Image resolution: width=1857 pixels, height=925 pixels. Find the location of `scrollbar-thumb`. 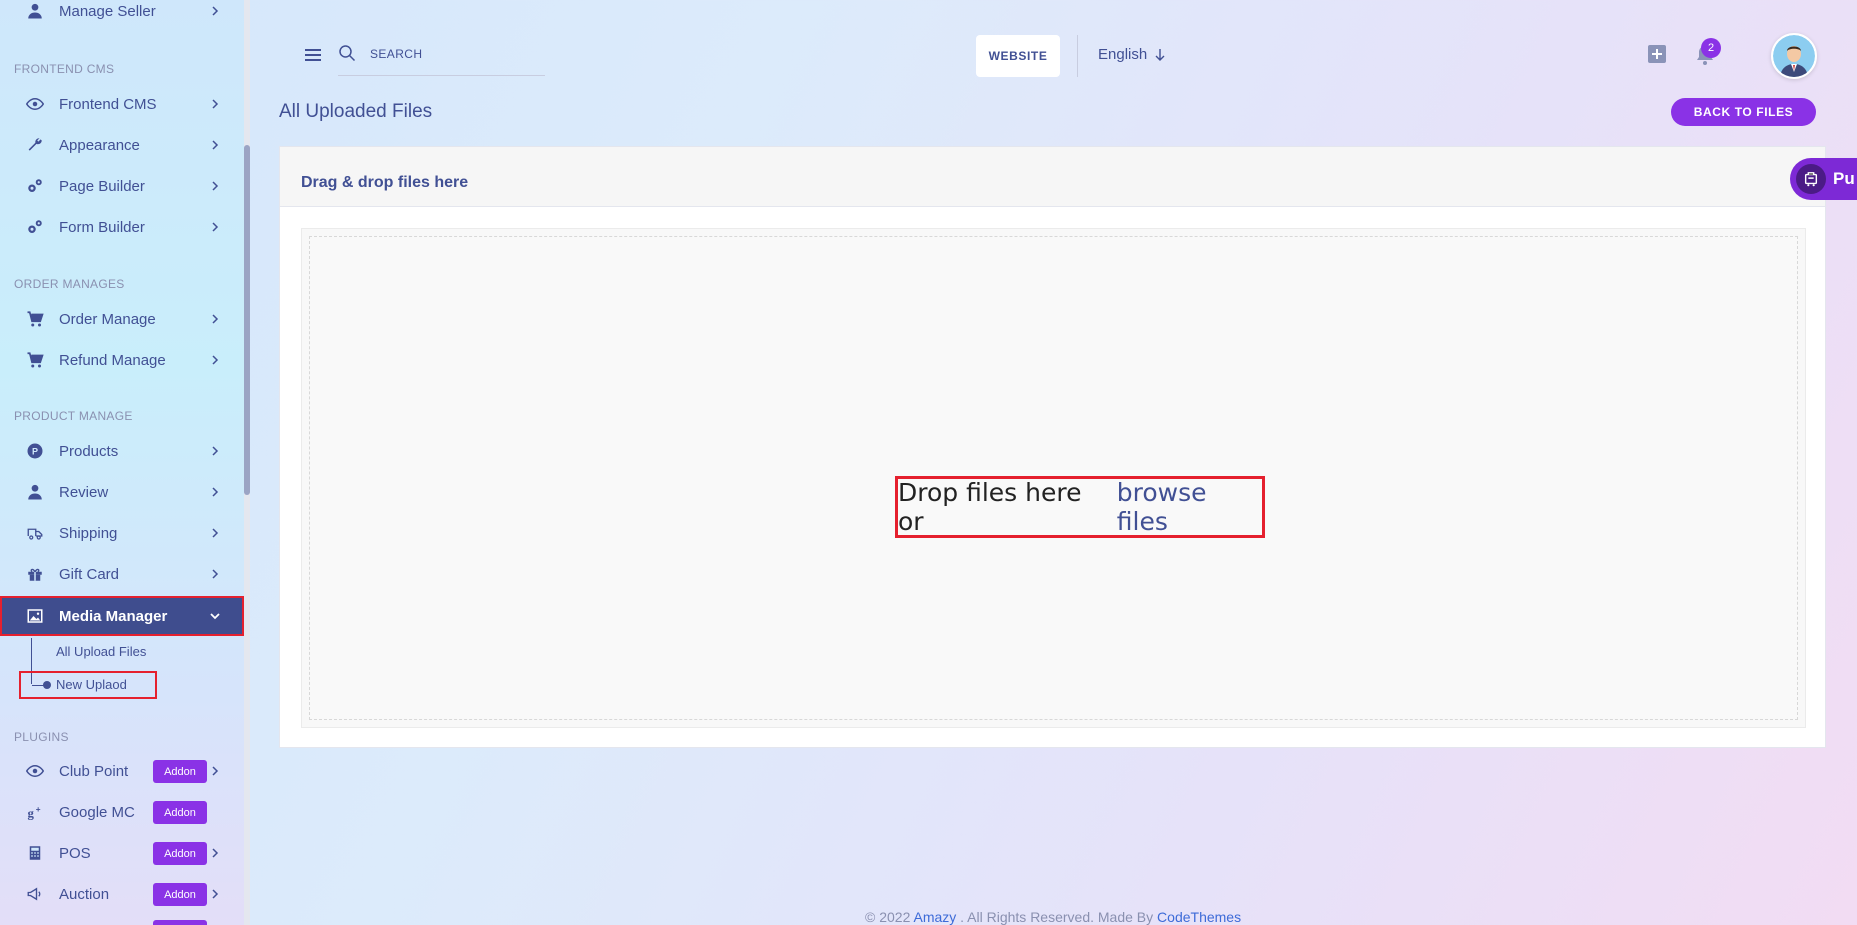

scrollbar-thumb is located at coordinates (247, 320).